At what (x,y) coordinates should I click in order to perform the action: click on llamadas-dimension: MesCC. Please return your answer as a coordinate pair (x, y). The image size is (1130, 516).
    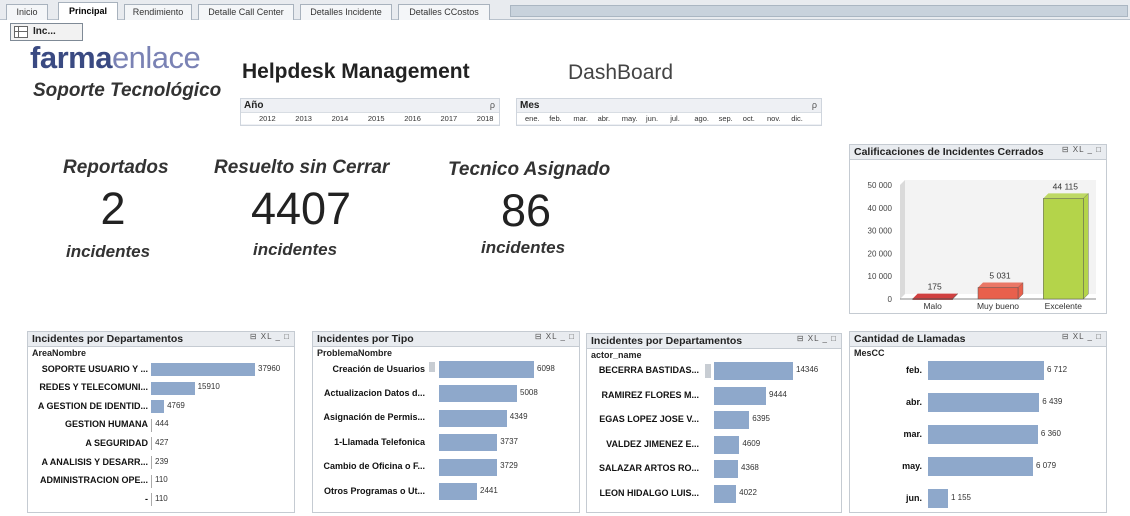
    Looking at the image, I should click on (869, 353).